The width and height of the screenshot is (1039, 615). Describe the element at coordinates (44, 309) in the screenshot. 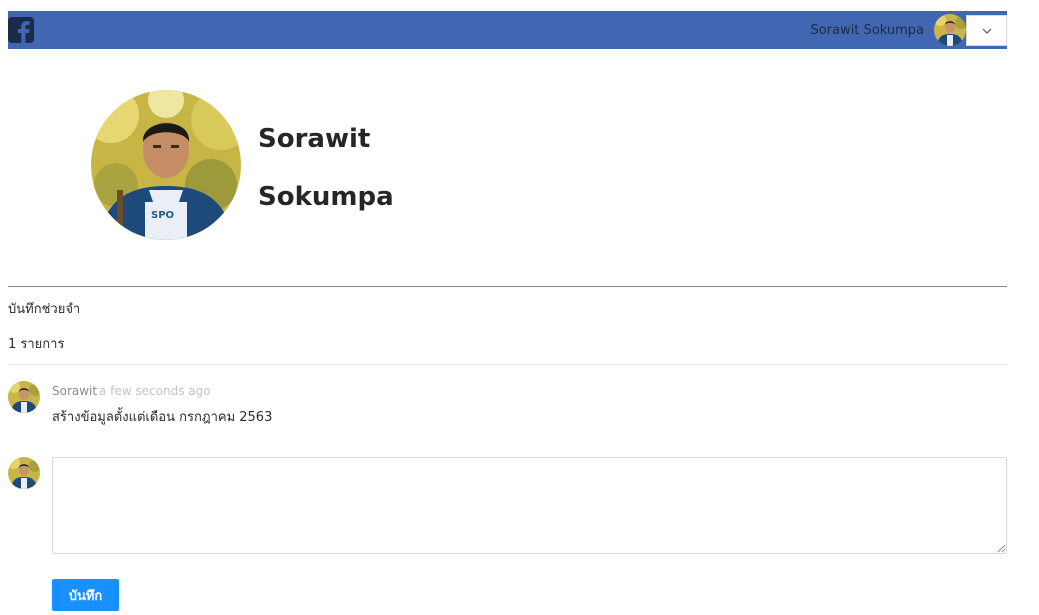

I see `notes-title: บันทึกช่วยจำ` at that location.